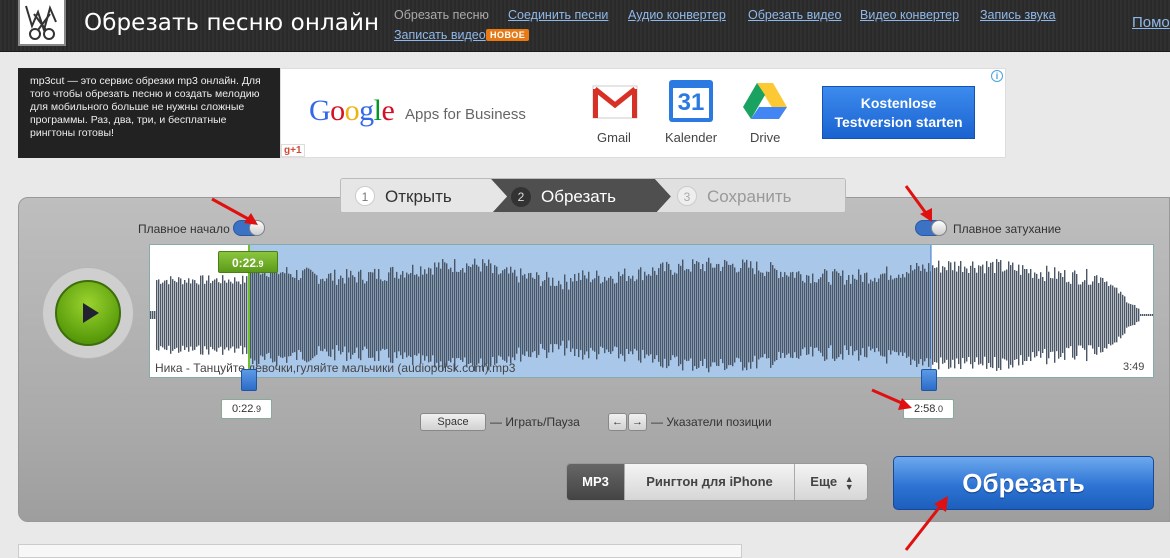 The width and height of the screenshot is (1170, 558). Describe the element at coordinates (997, 76) in the screenshot. I see `ad-info-icon: i` at that location.